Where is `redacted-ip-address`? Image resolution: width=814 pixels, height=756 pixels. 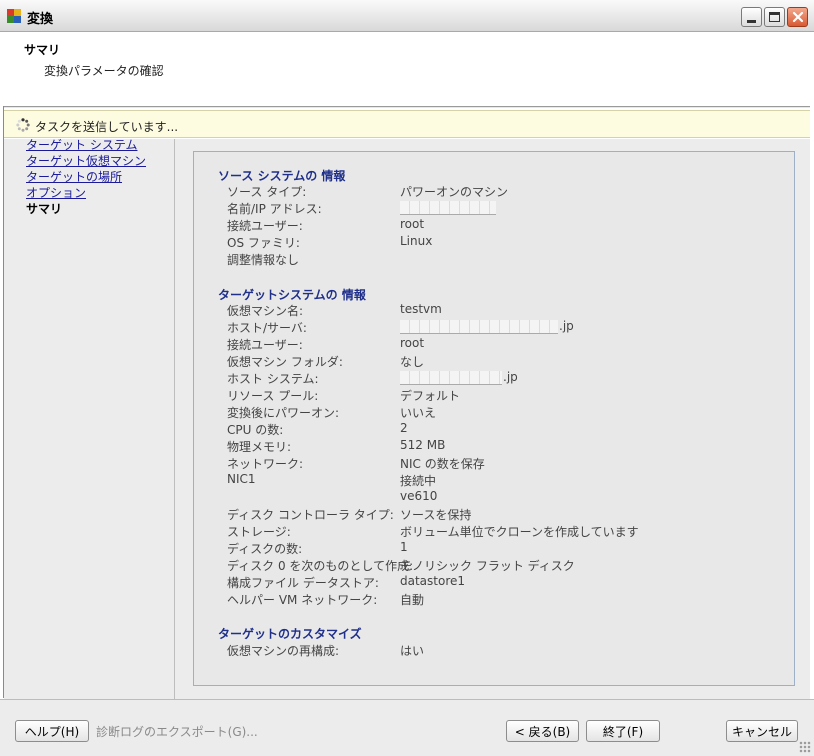 redacted-ip-address is located at coordinates (448, 208).